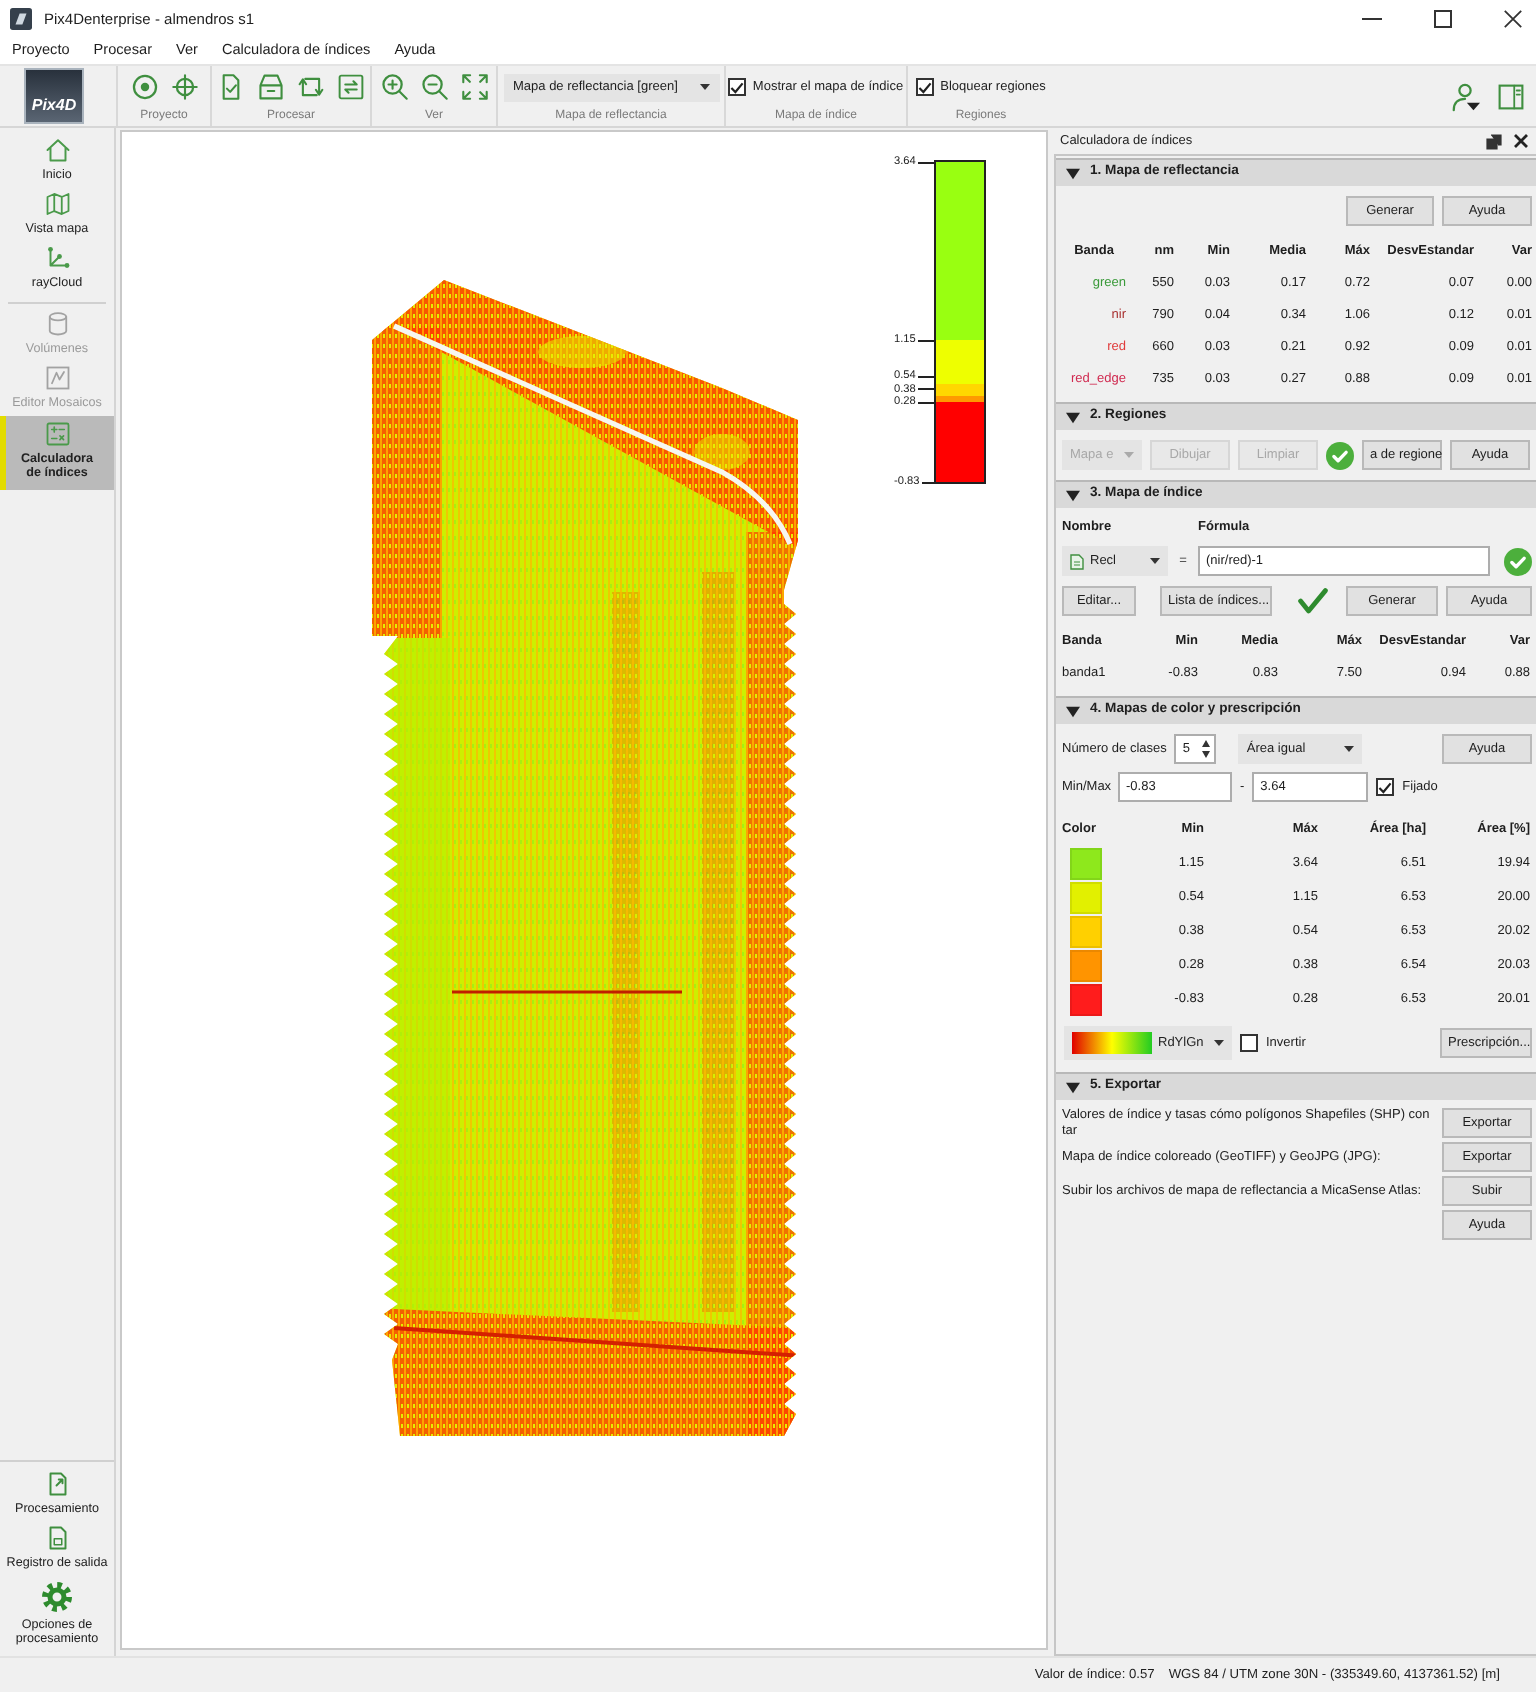 The width and height of the screenshot is (1536, 1692). What do you see at coordinates (57, 1596) in the screenshot?
I see `gear-icon` at bounding box center [57, 1596].